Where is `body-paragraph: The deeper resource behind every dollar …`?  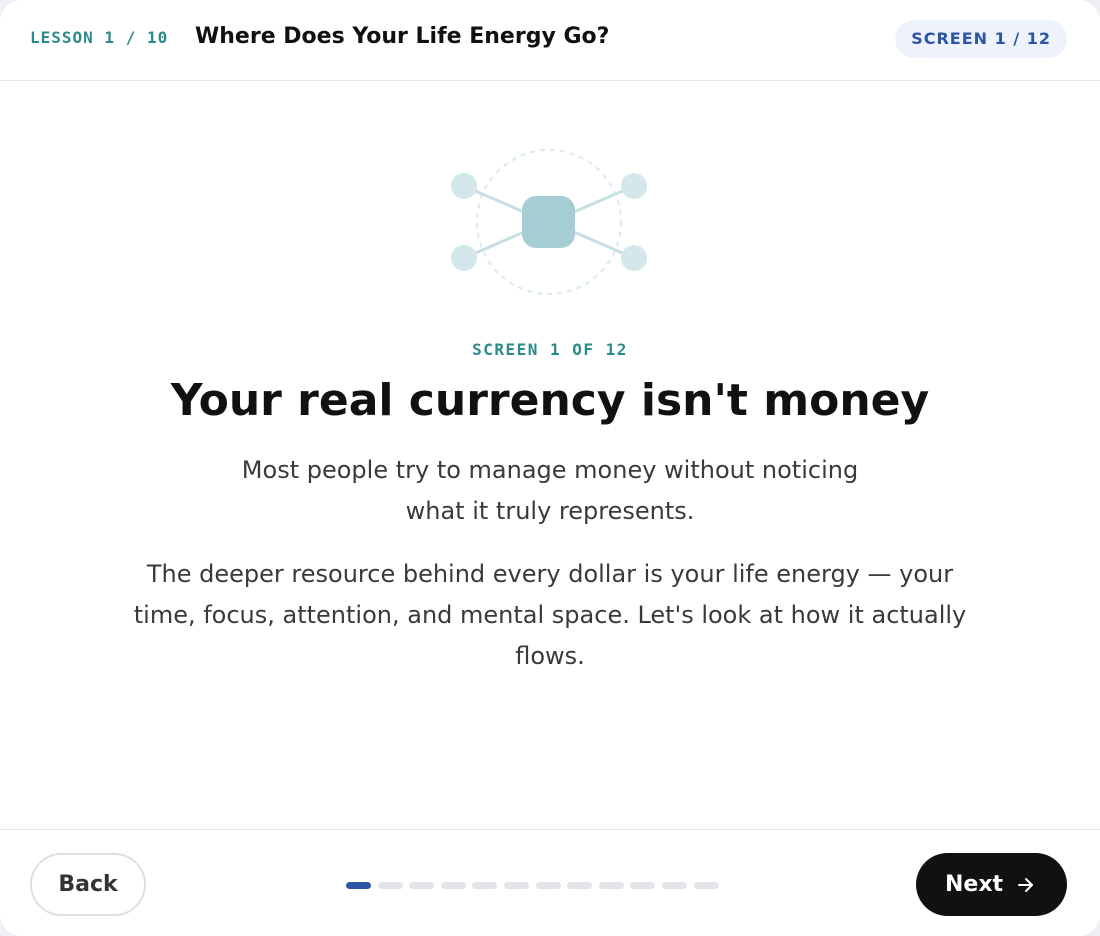
body-paragraph: The deeper resource behind every dollar … is located at coordinates (550, 615).